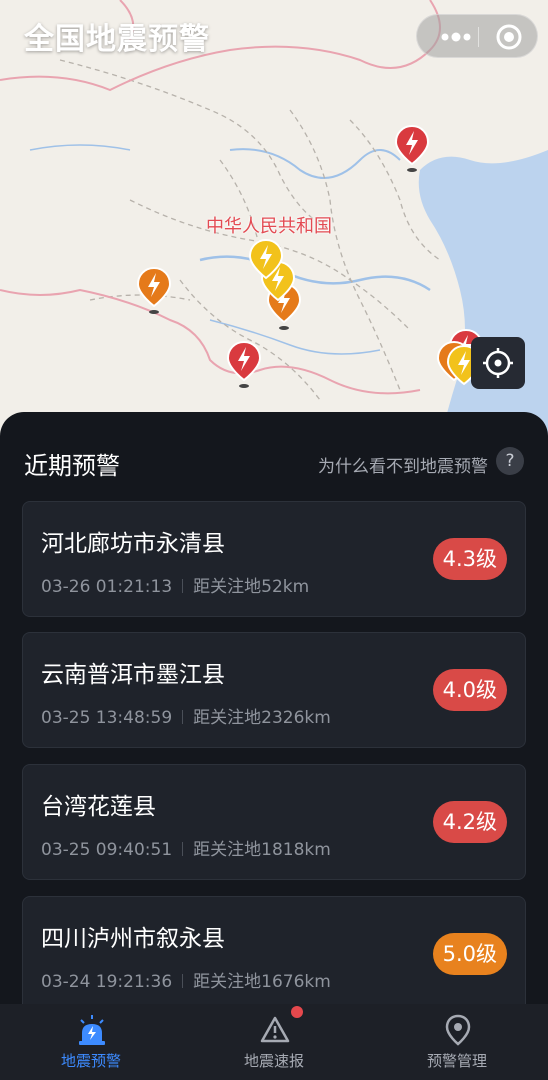 The width and height of the screenshot is (548, 1080). What do you see at coordinates (72, 466) in the screenshot?
I see `panel-title: 近期预警` at bounding box center [72, 466].